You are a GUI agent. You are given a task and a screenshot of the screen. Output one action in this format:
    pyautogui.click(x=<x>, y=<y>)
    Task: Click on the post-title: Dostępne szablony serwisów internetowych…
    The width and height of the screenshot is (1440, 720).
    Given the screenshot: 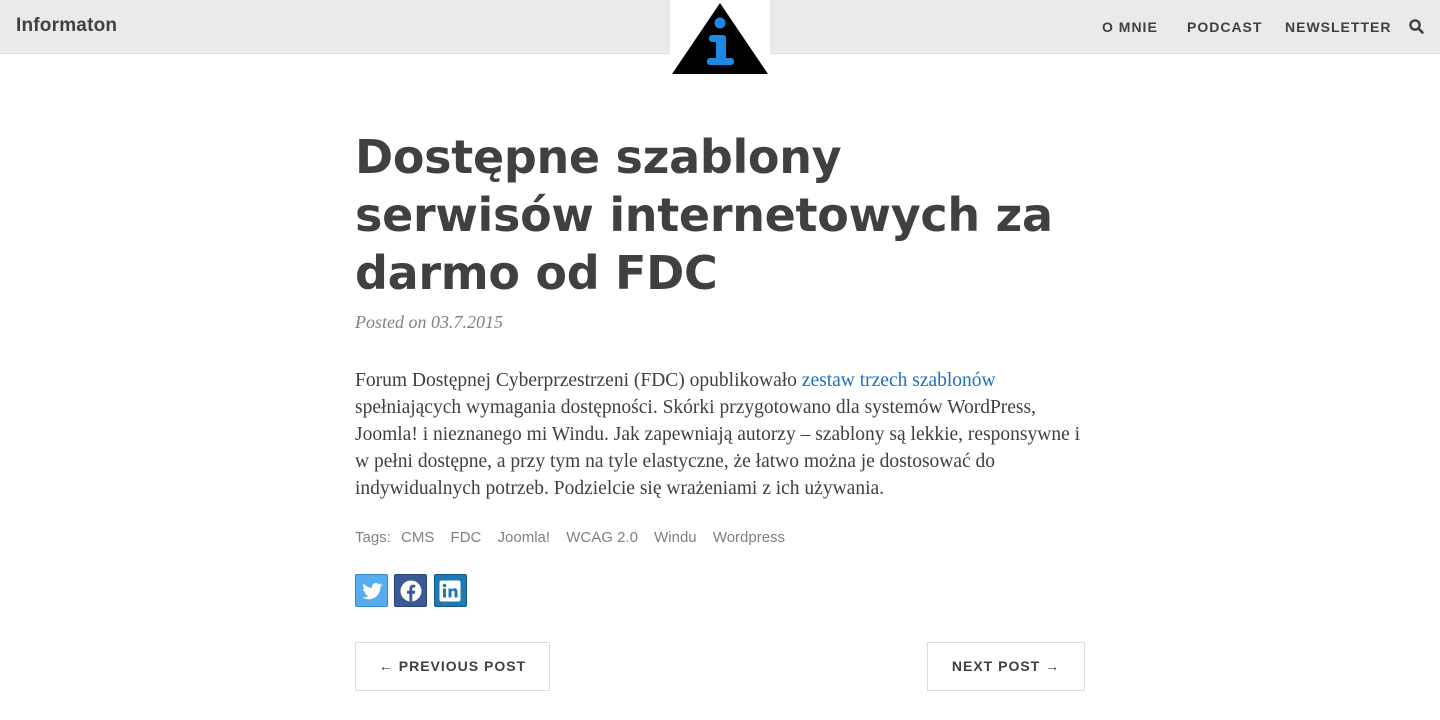 What is the action you would take?
    pyautogui.click(x=704, y=215)
    